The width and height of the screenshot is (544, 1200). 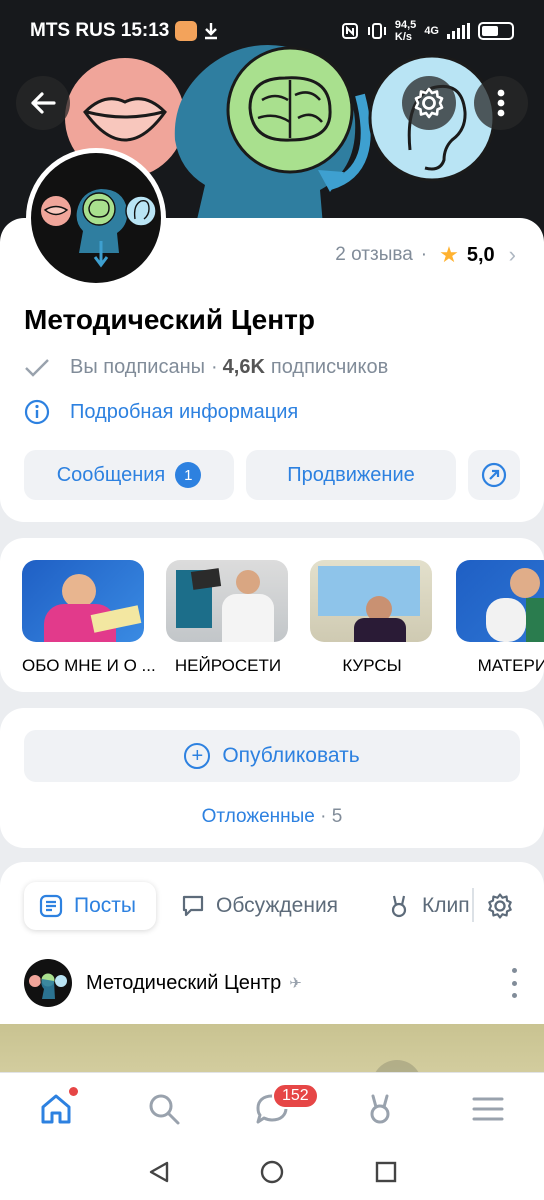 I want to click on star-icon: ★, so click(x=449, y=254).